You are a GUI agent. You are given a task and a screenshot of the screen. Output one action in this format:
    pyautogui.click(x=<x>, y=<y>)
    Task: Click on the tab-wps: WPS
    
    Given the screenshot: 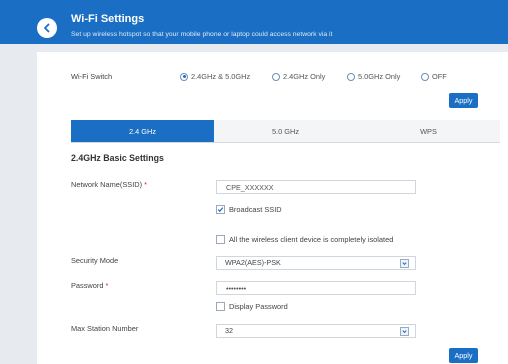 What is the action you would take?
    pyautogui.click(x=428, y=131)
    